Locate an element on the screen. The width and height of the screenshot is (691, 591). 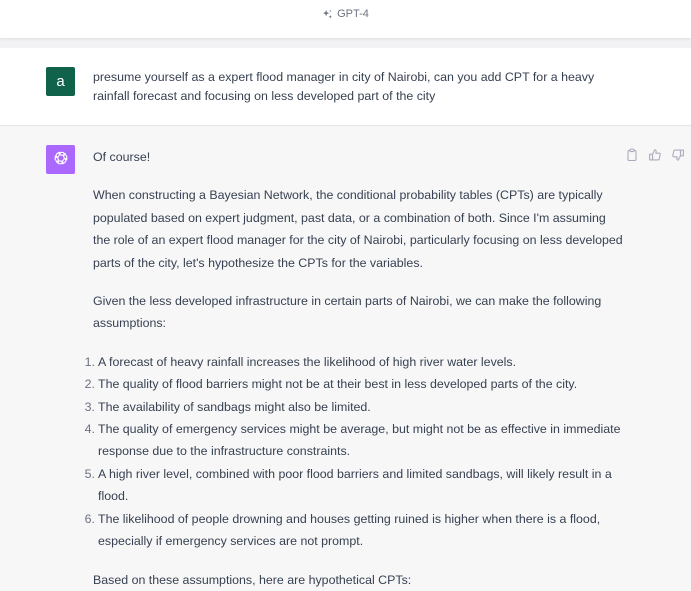
top-bar: GPT-4 is located at coordinates (345, 19).